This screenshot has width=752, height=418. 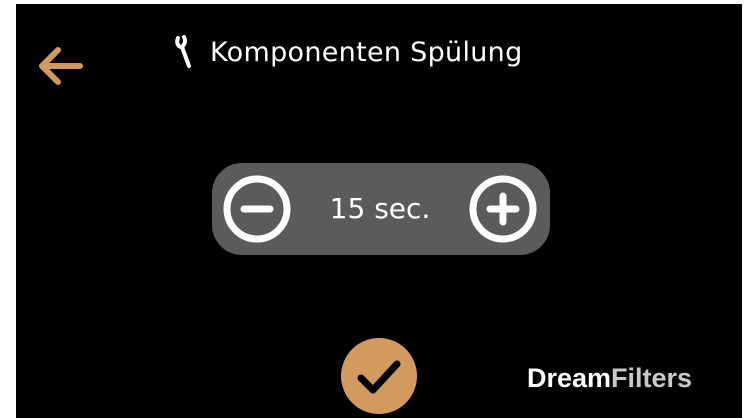 I want to click on brand-logo-part2: Filters, so click(x=652, y=378).